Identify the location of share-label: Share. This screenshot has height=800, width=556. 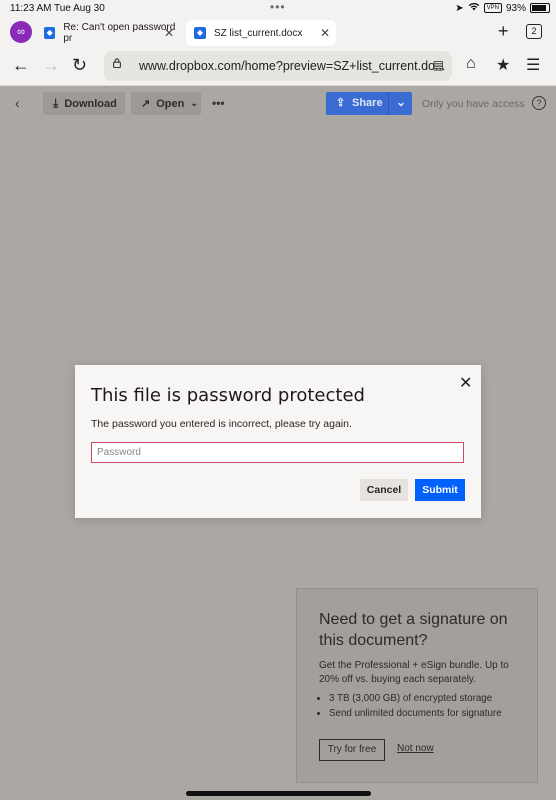
(367, 103).